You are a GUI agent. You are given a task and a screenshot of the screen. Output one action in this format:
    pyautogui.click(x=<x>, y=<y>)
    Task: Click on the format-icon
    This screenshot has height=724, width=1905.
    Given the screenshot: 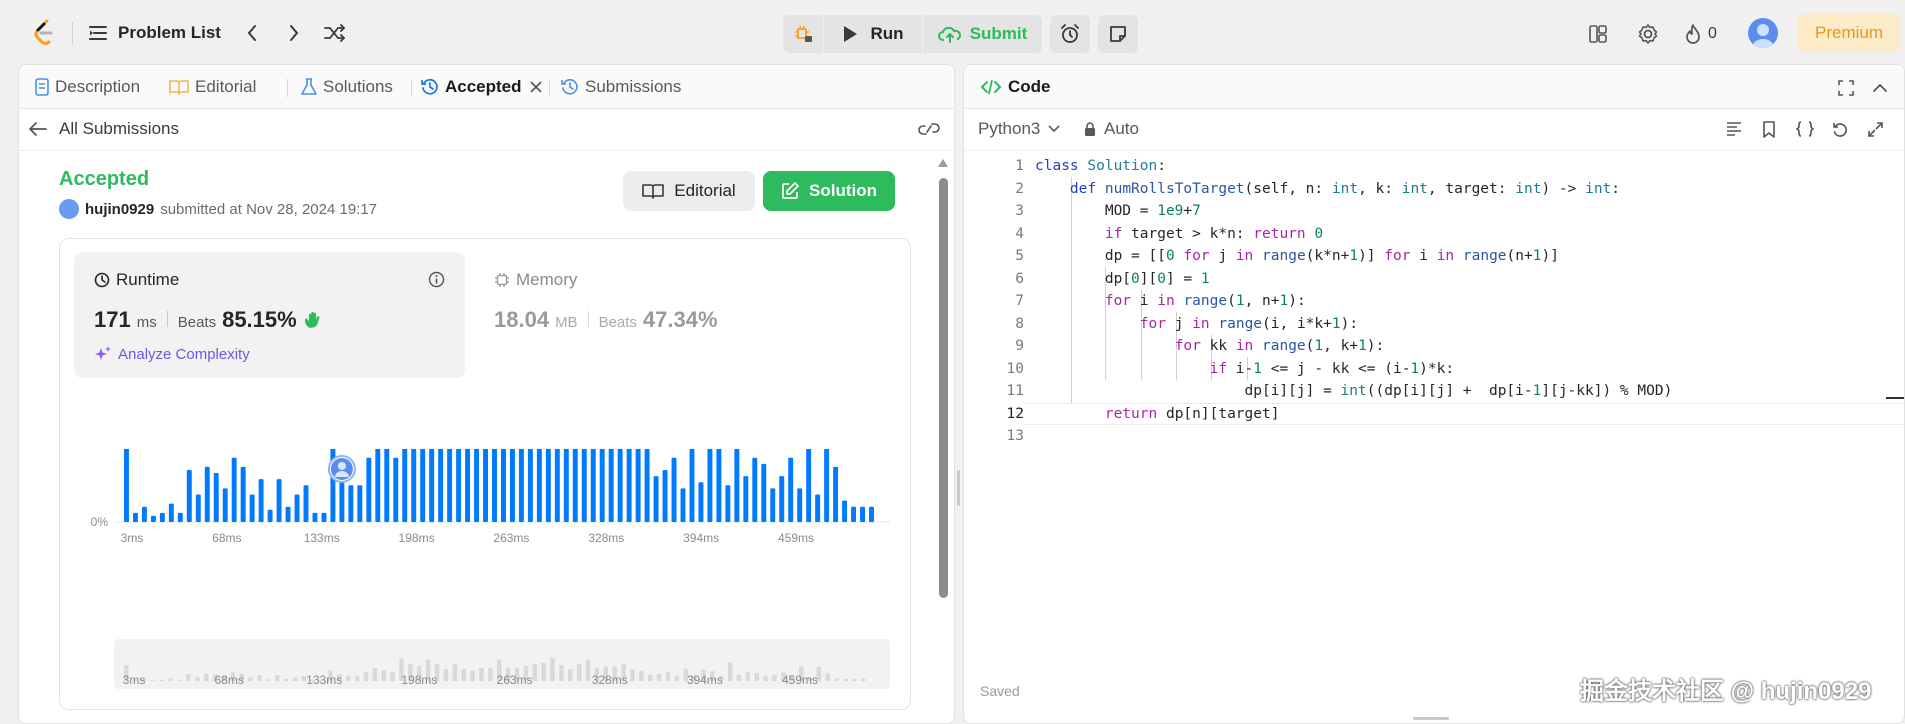 What is the action you would take?
    pyautogui.click(x=1734, y=129)
    